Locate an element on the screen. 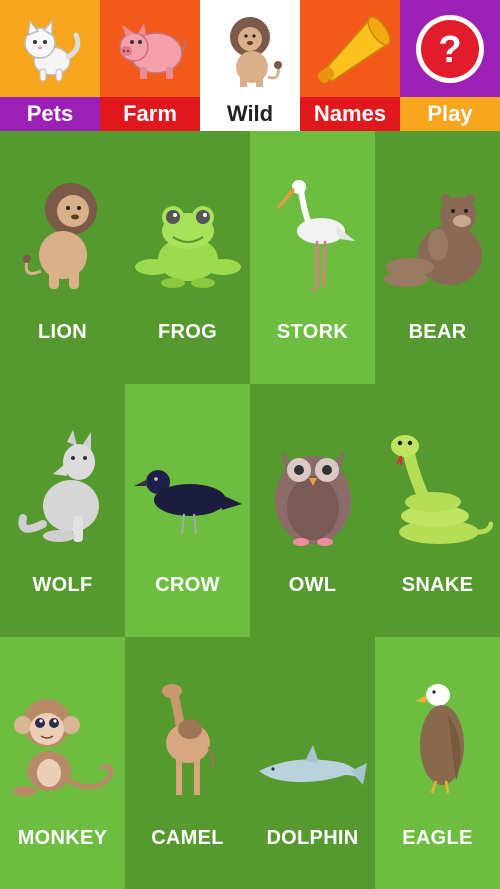 Image resolution: width=500 pixels, height=889 pixels. bear-icon is located at coordinates (433, 240).